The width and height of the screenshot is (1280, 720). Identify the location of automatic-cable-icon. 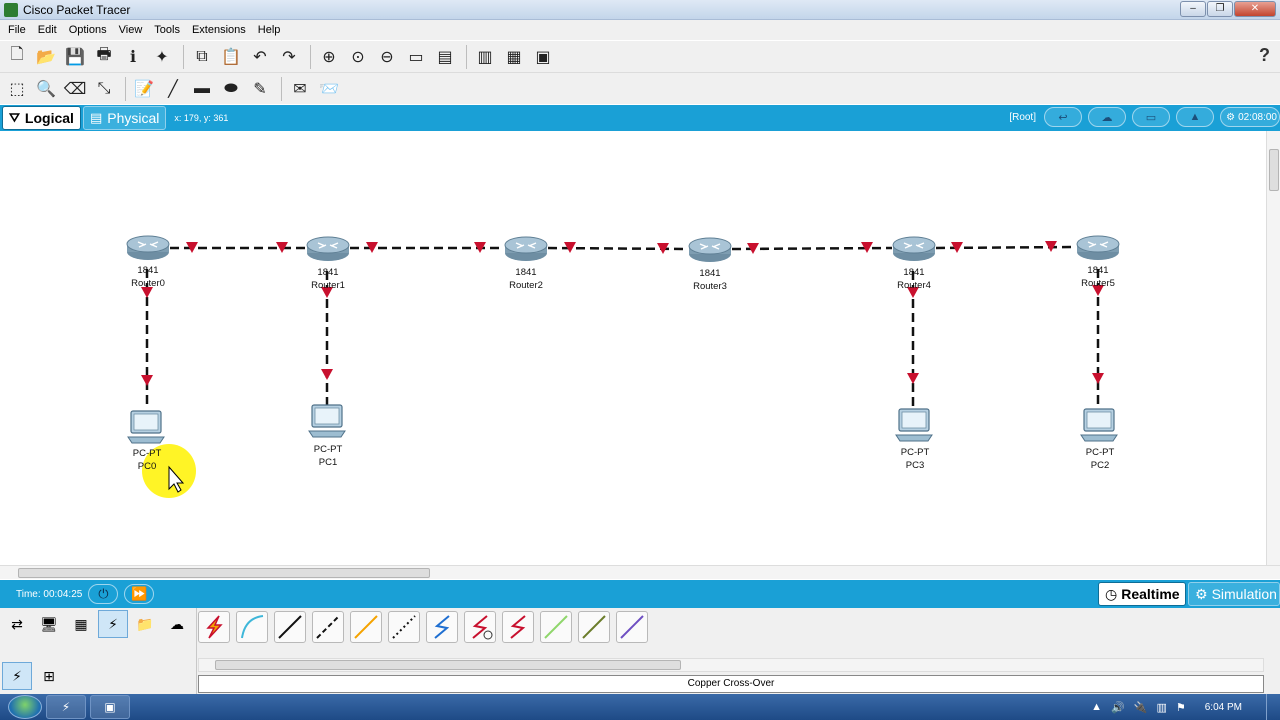
(214, 627).